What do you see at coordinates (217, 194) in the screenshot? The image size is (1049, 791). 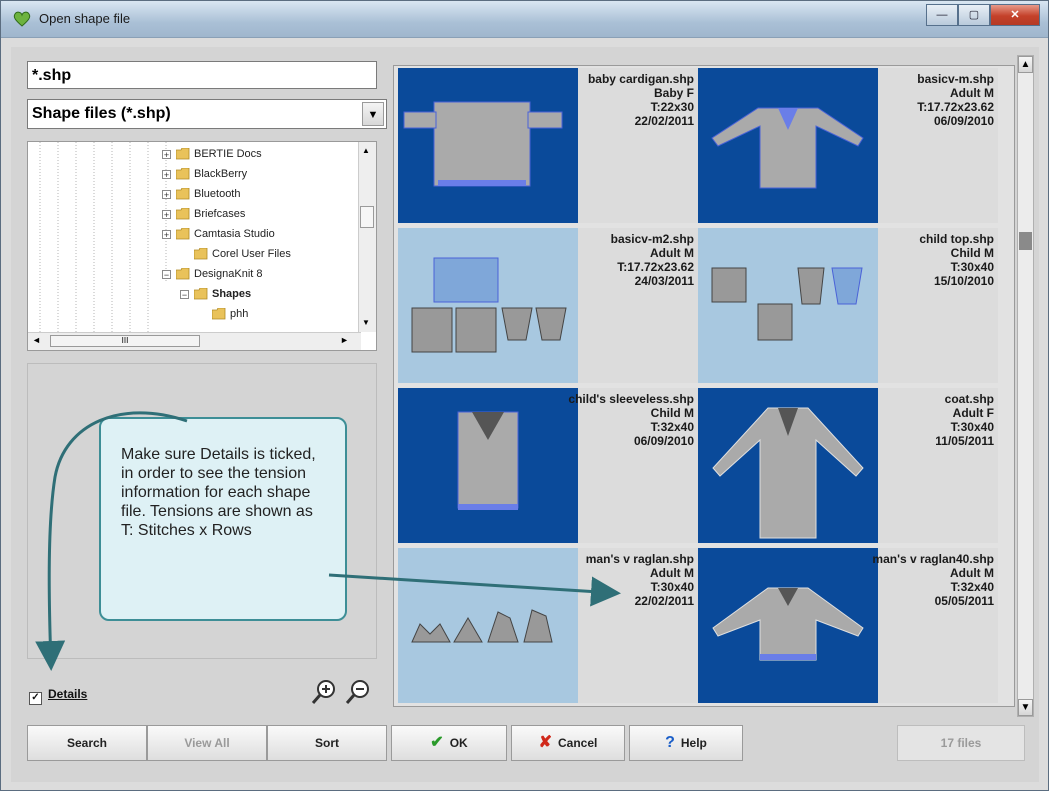 I see `tree-item-label: Bluetooth` at bounding box center [217, 194].